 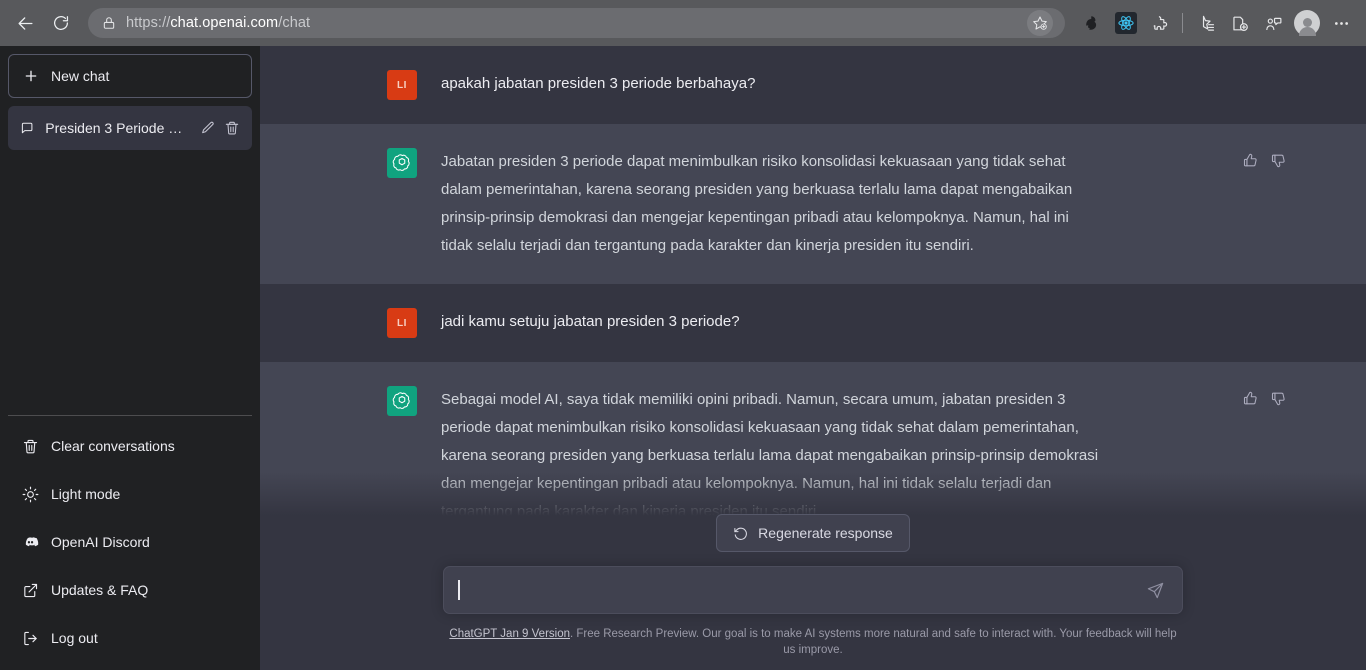 I want to click on extension-dark-icon, so click(x=1091, y=23).